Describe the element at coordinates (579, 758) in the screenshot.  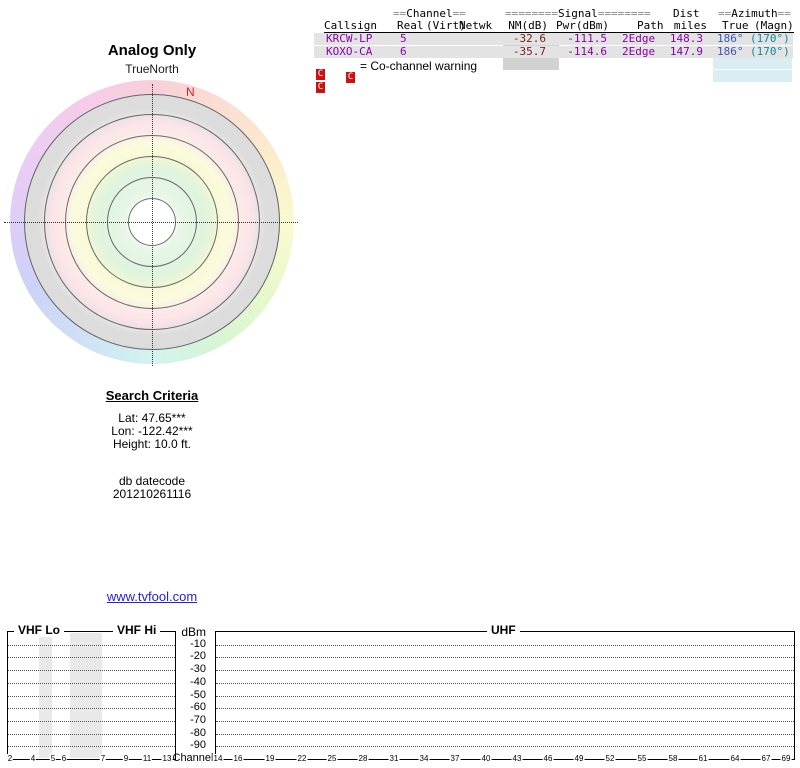
I see `uhf-channel-tick: 49` at that location.